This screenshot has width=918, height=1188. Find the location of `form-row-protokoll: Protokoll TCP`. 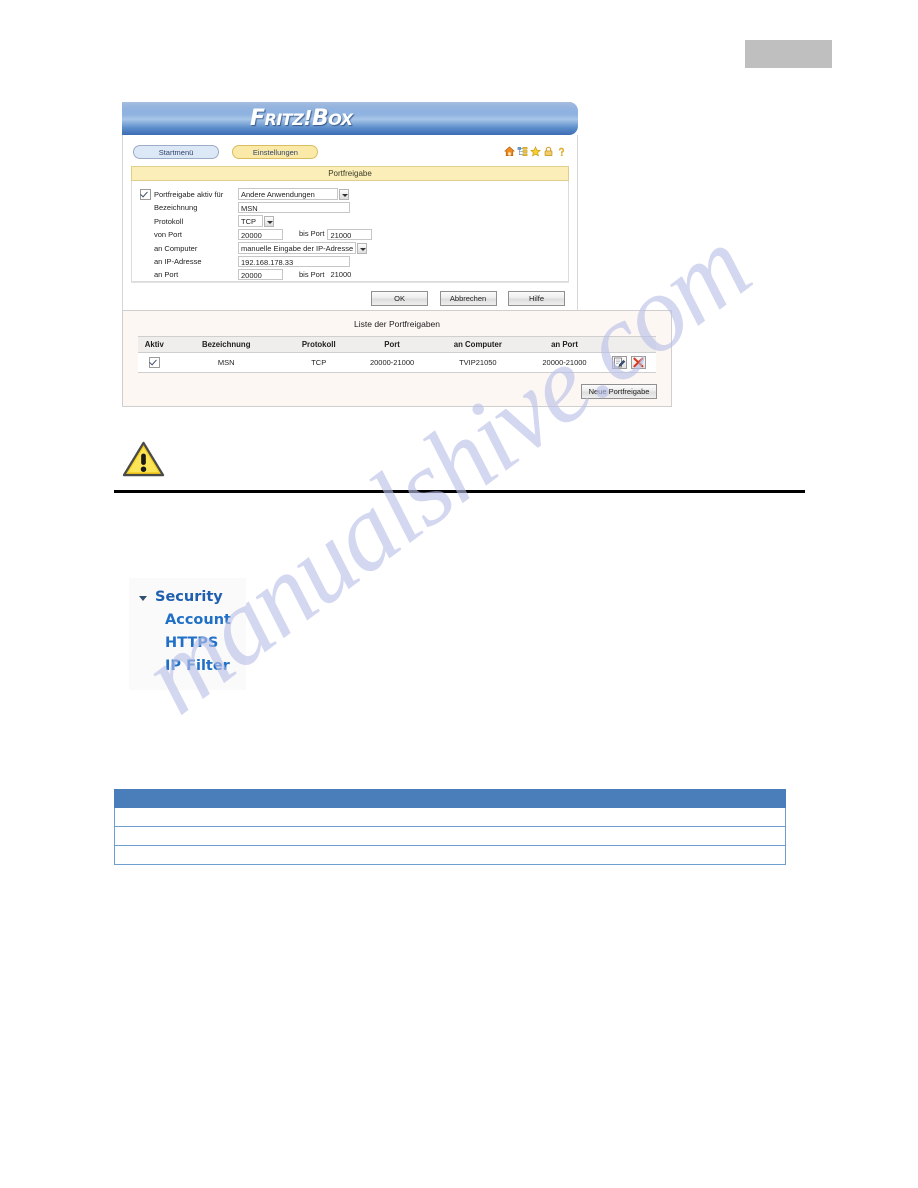

form-row-protokoll: Protokoll TCP is located at coordinates (255, 221).